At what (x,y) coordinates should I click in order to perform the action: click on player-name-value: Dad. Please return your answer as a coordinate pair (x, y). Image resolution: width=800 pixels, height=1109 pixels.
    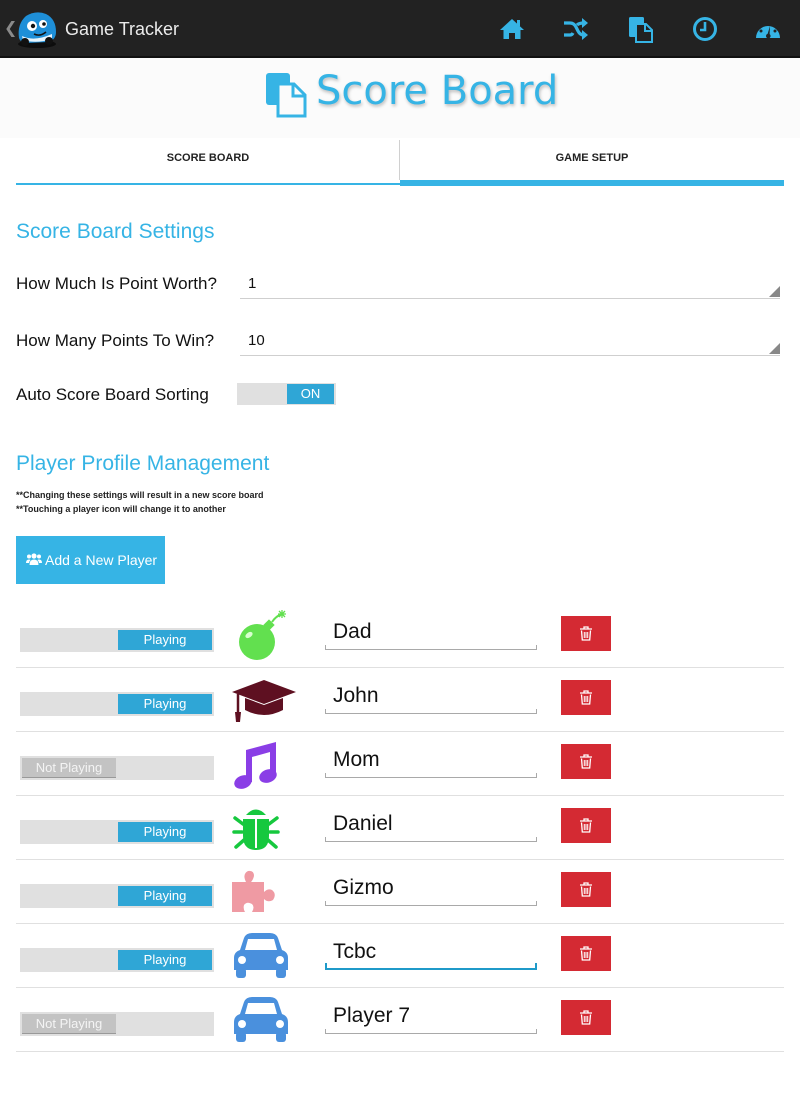
    Looking at the image, I should click on (352, 631).